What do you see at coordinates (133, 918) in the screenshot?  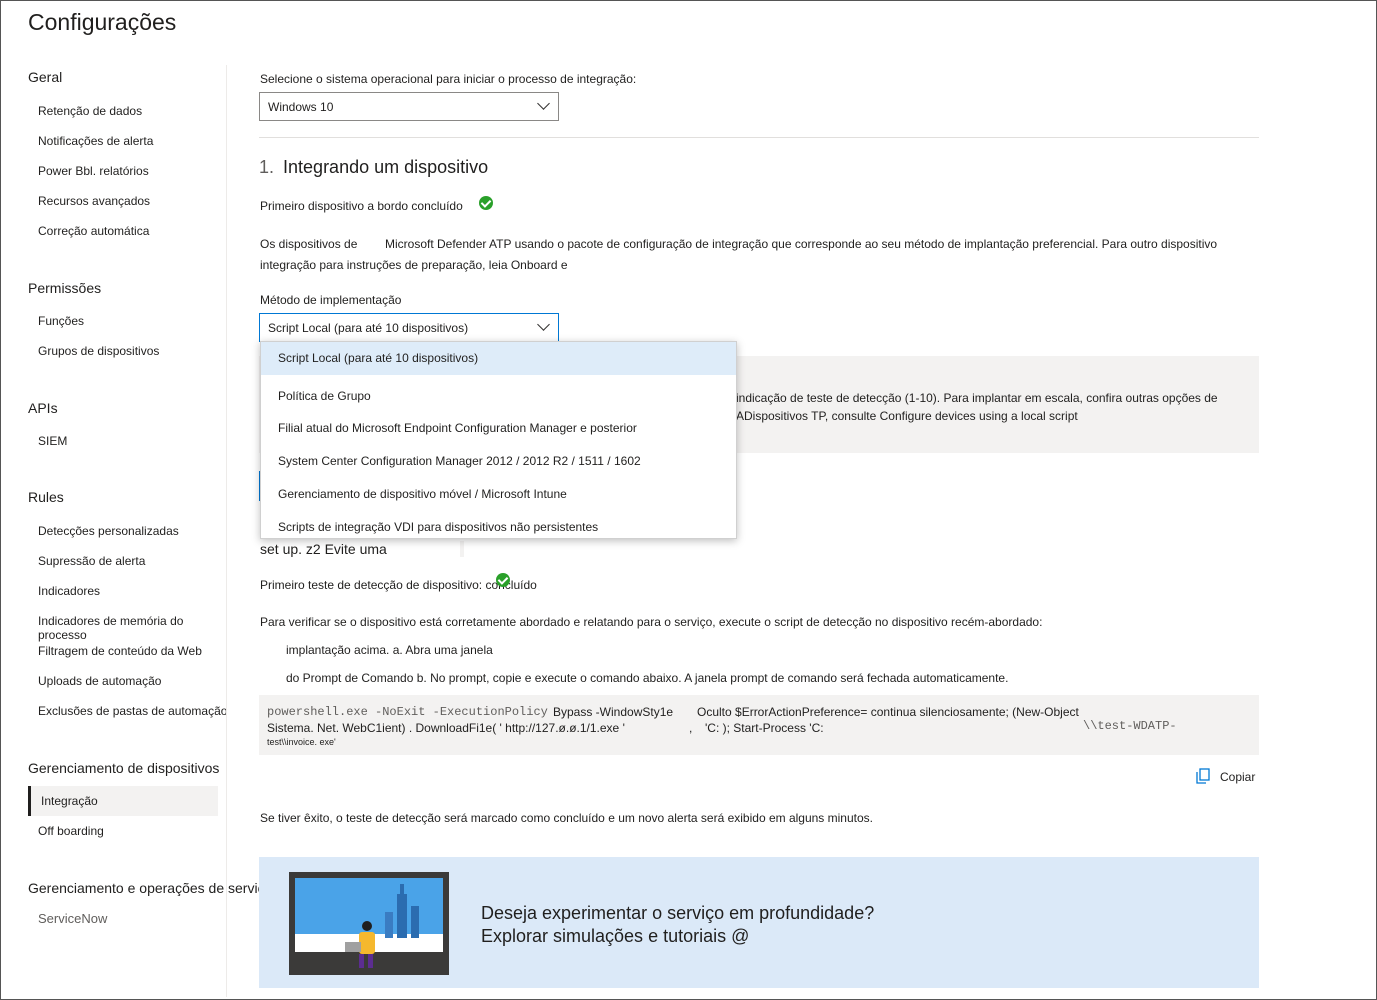 I see `sidebar-item-servicenow: ServiceNow` at bounding box center [133, 918].